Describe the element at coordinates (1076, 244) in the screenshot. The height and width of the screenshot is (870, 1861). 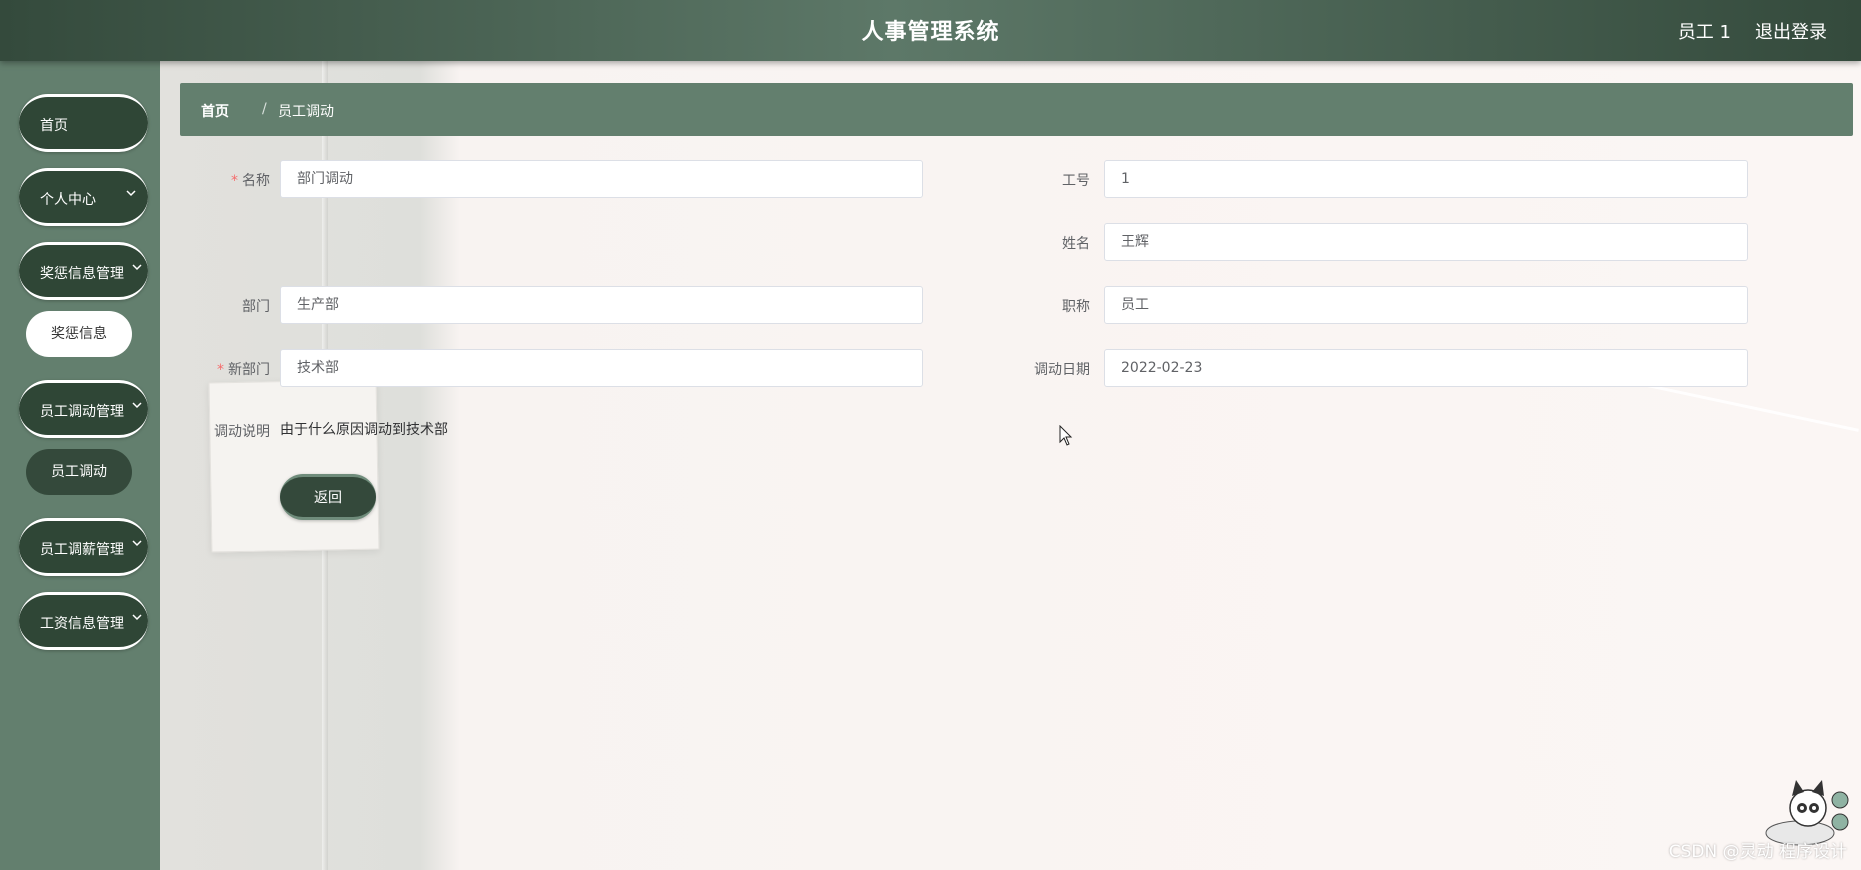
I see `full-name-label: 姓名` at that location.